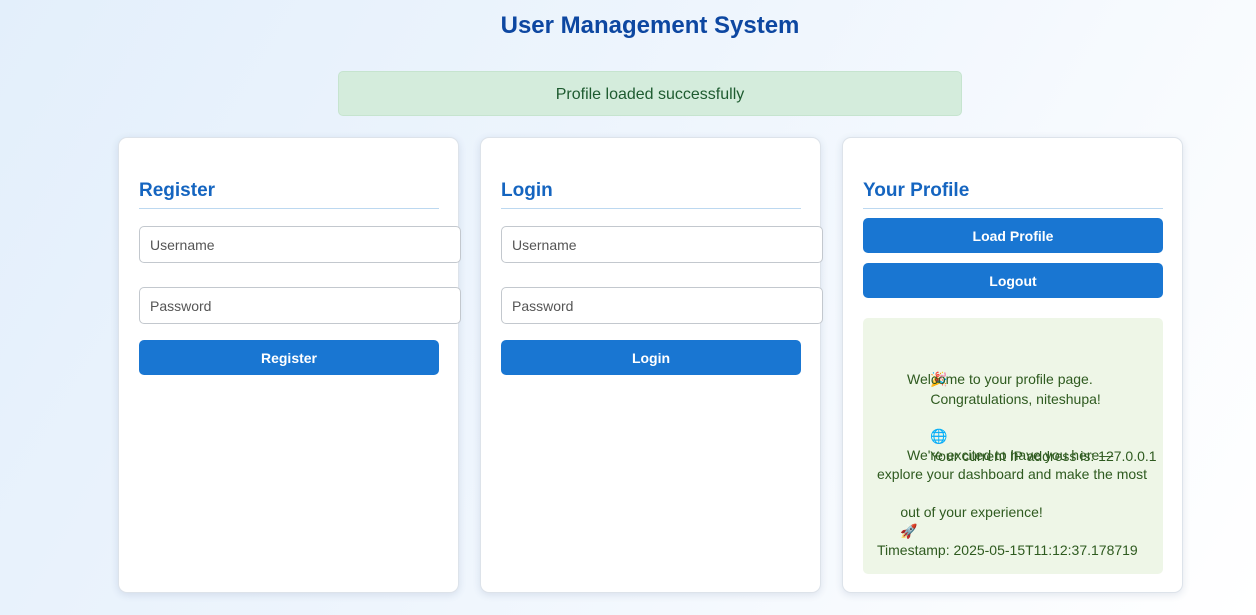 This screenshot has height=615, width=1256. I want to click on excited-text-1: We're excited to have you here—, so click(1010, 455).